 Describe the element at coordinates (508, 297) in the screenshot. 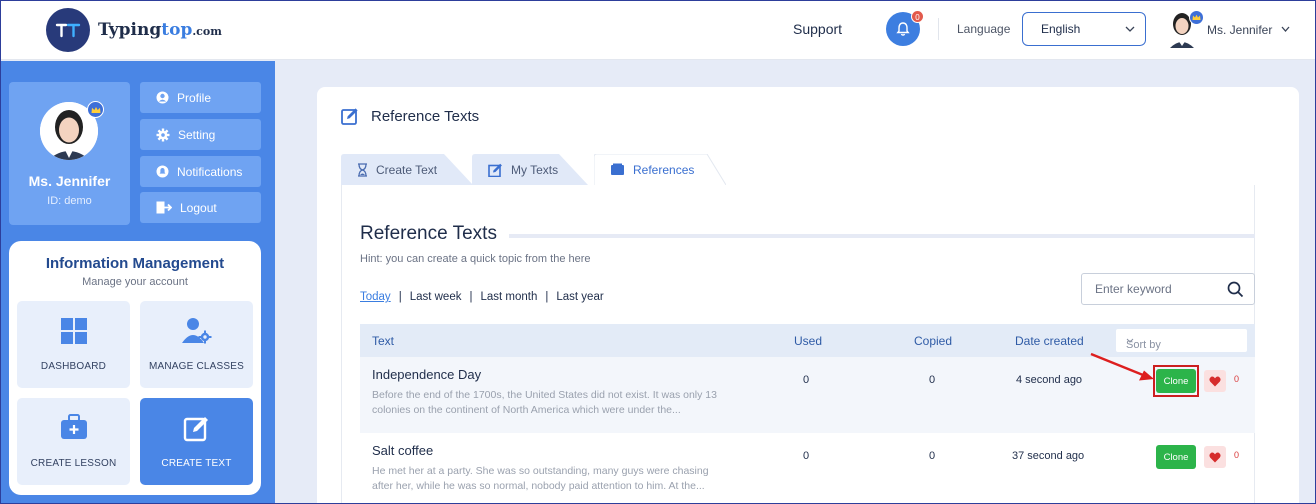

I see `filter-last-month: Last month` at that location.